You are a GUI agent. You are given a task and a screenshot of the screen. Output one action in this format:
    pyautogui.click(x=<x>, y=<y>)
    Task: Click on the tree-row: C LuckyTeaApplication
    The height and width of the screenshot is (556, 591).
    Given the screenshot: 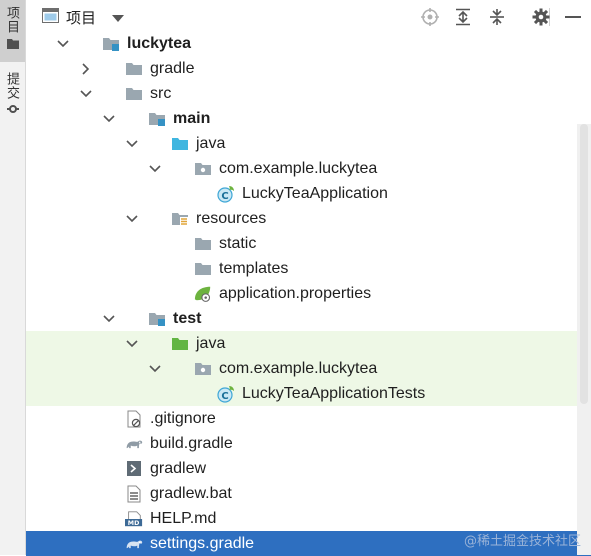 What is the action you would take?
    pyautogui.click(x=308, y=193)
    